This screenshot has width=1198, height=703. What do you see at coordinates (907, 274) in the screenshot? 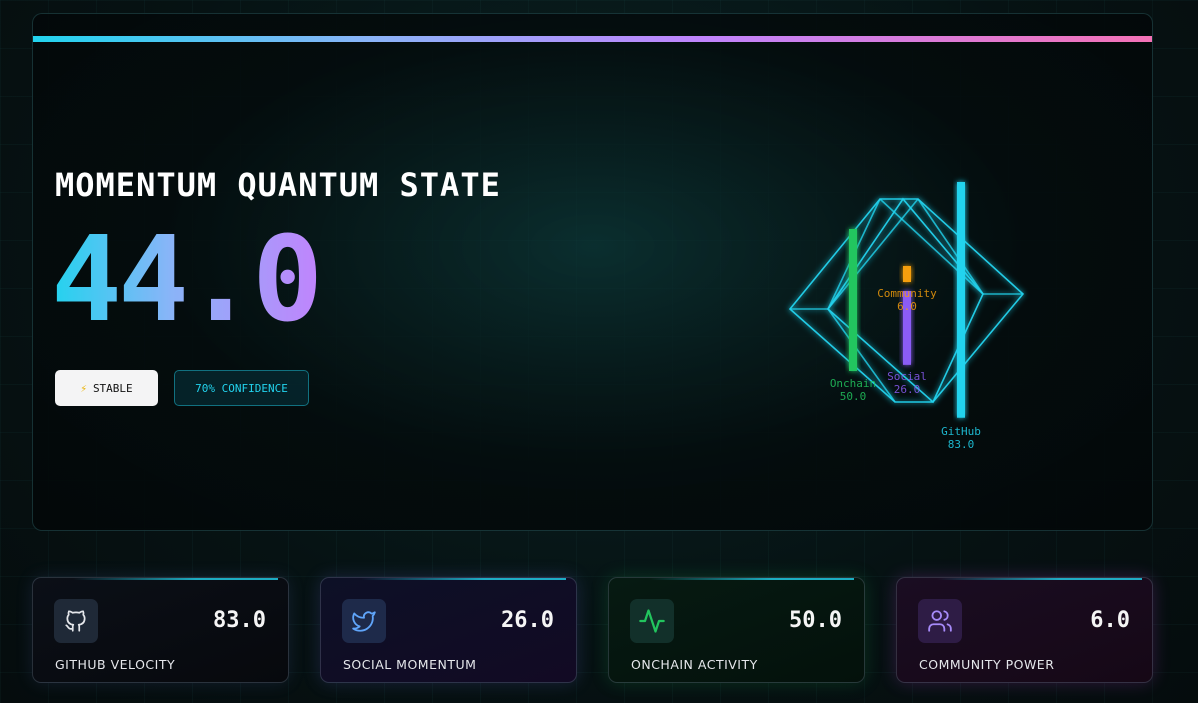
I see `bar-community` at bounding box center [907, 274].